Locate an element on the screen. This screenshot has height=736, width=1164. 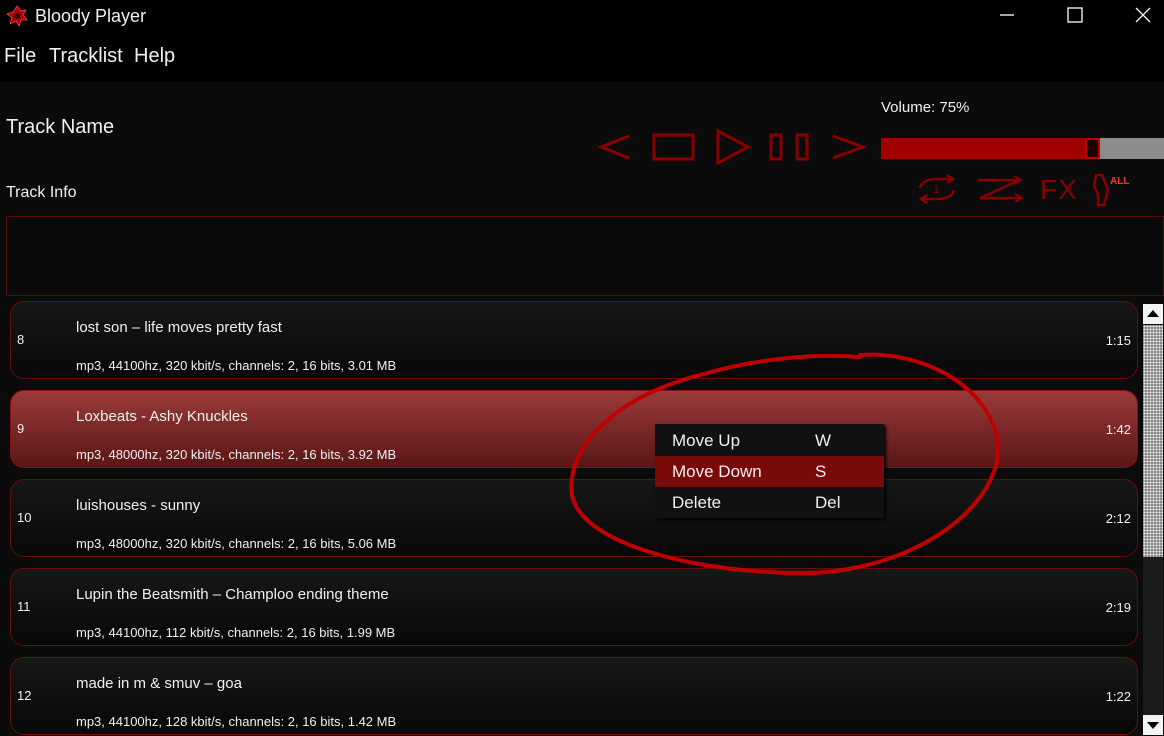
context-menu: Move Up W Move Down S Delete Del is located at coordinates (769, 471).